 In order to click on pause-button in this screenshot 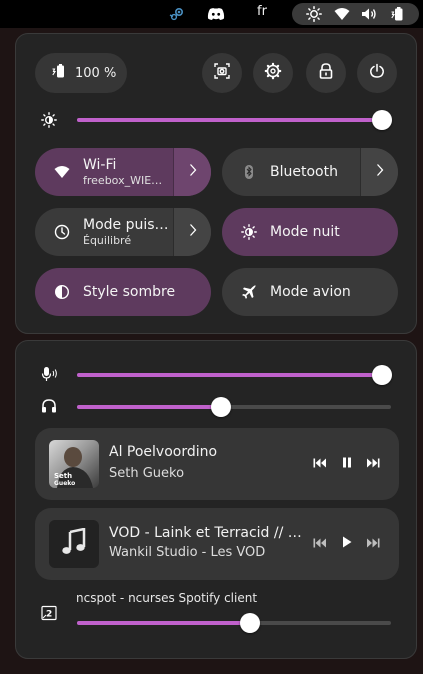, I will do `click(347, 464)`.